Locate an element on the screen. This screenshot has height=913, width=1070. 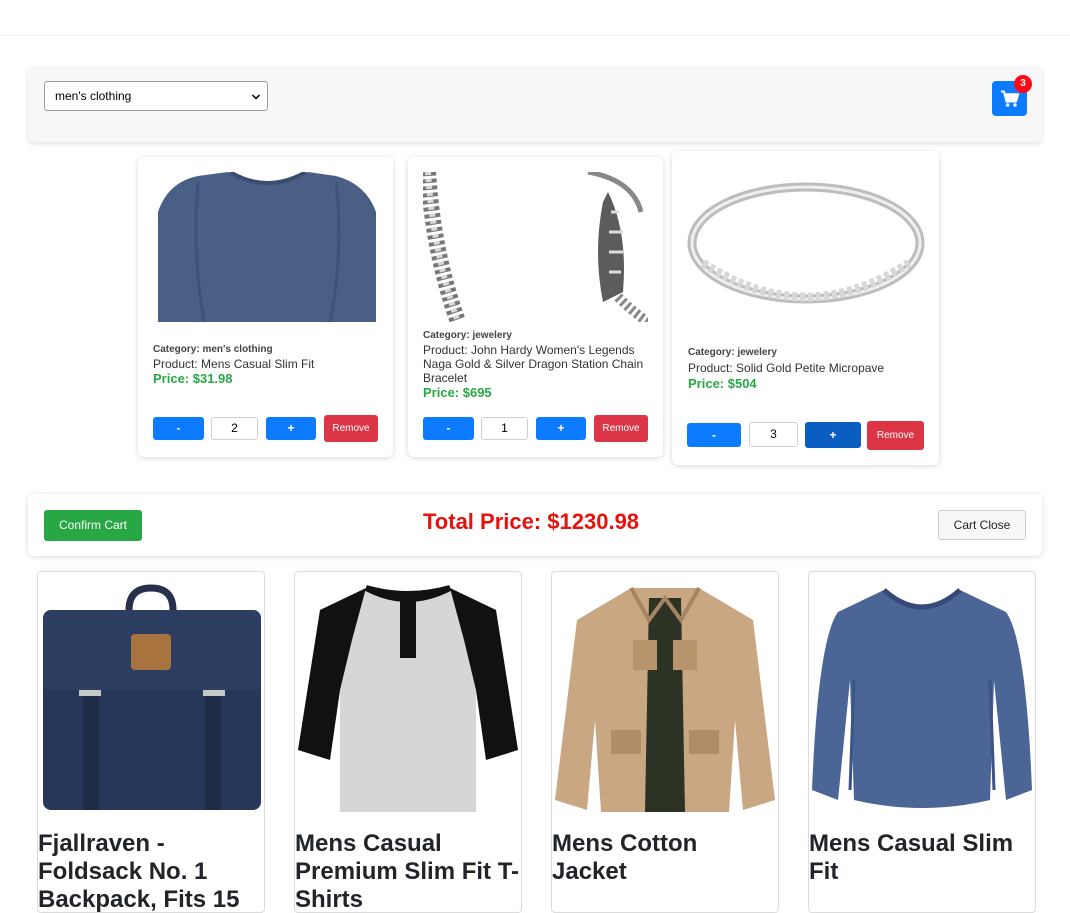
quantity-input: 3 is located at coordinates (773, 434).